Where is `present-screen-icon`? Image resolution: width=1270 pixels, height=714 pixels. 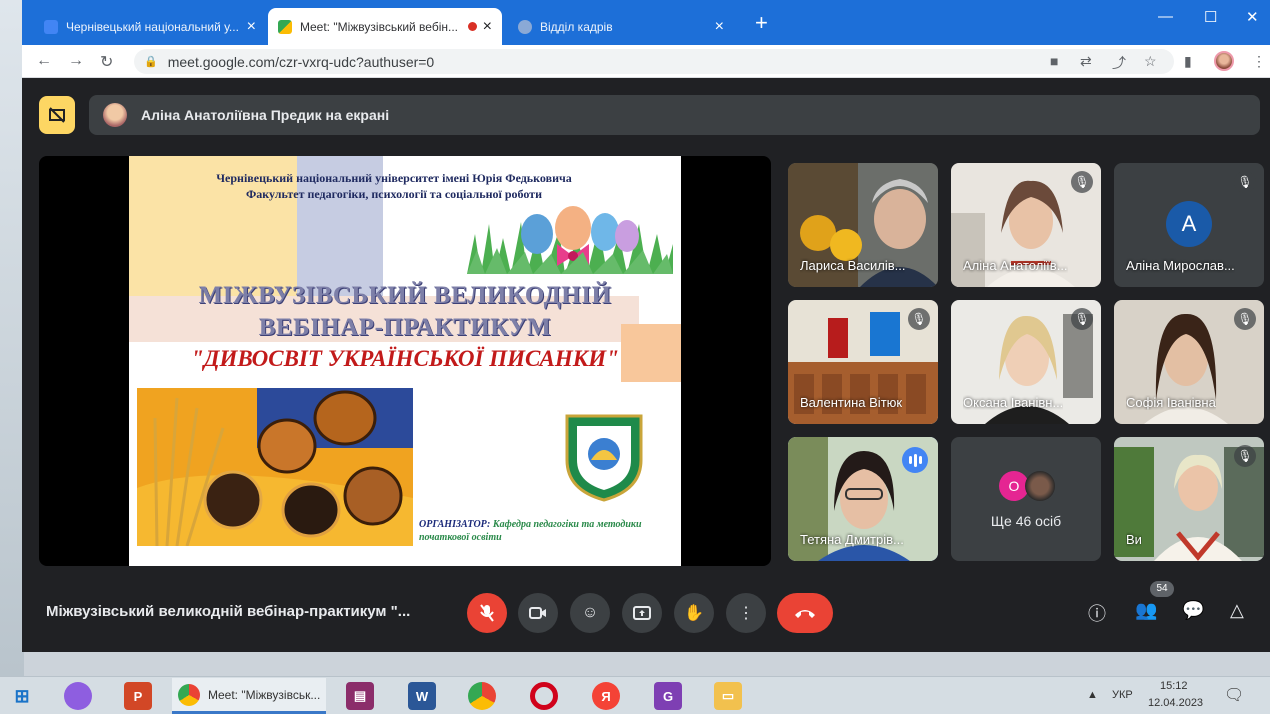
present-screen-icon is located at coordinates (642, 613).